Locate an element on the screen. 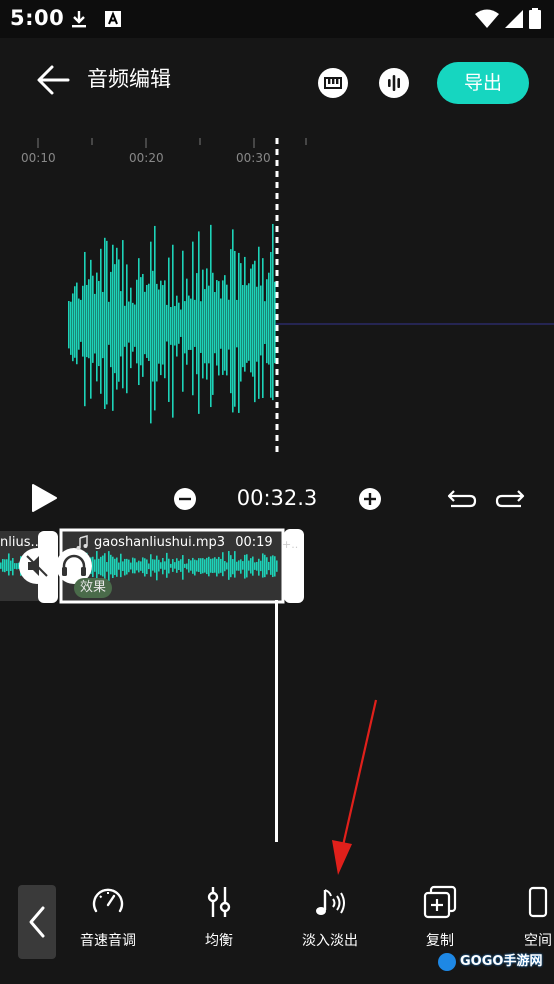  collapse-button is located at coordinates (37, 922).